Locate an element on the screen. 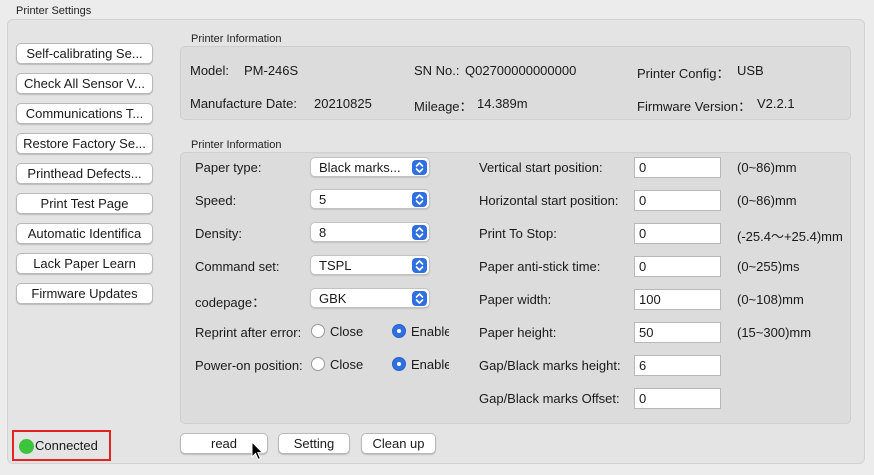  firmware-version-value: V2.2.1 is located at coordinates (776, 103).